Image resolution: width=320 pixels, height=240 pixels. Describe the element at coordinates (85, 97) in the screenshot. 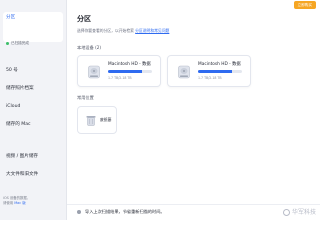

I see `common-locations-label: 常用位置` at that location.